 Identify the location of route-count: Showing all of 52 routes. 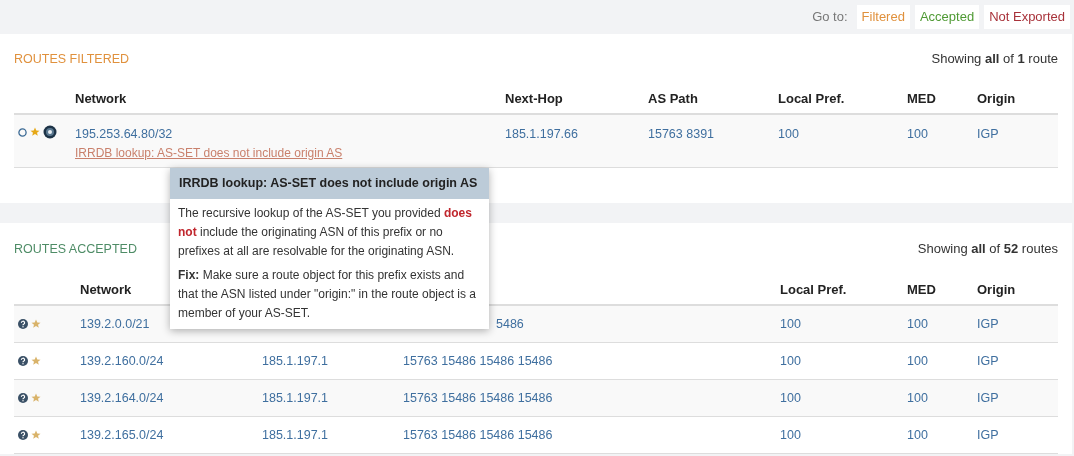
(987, 249).